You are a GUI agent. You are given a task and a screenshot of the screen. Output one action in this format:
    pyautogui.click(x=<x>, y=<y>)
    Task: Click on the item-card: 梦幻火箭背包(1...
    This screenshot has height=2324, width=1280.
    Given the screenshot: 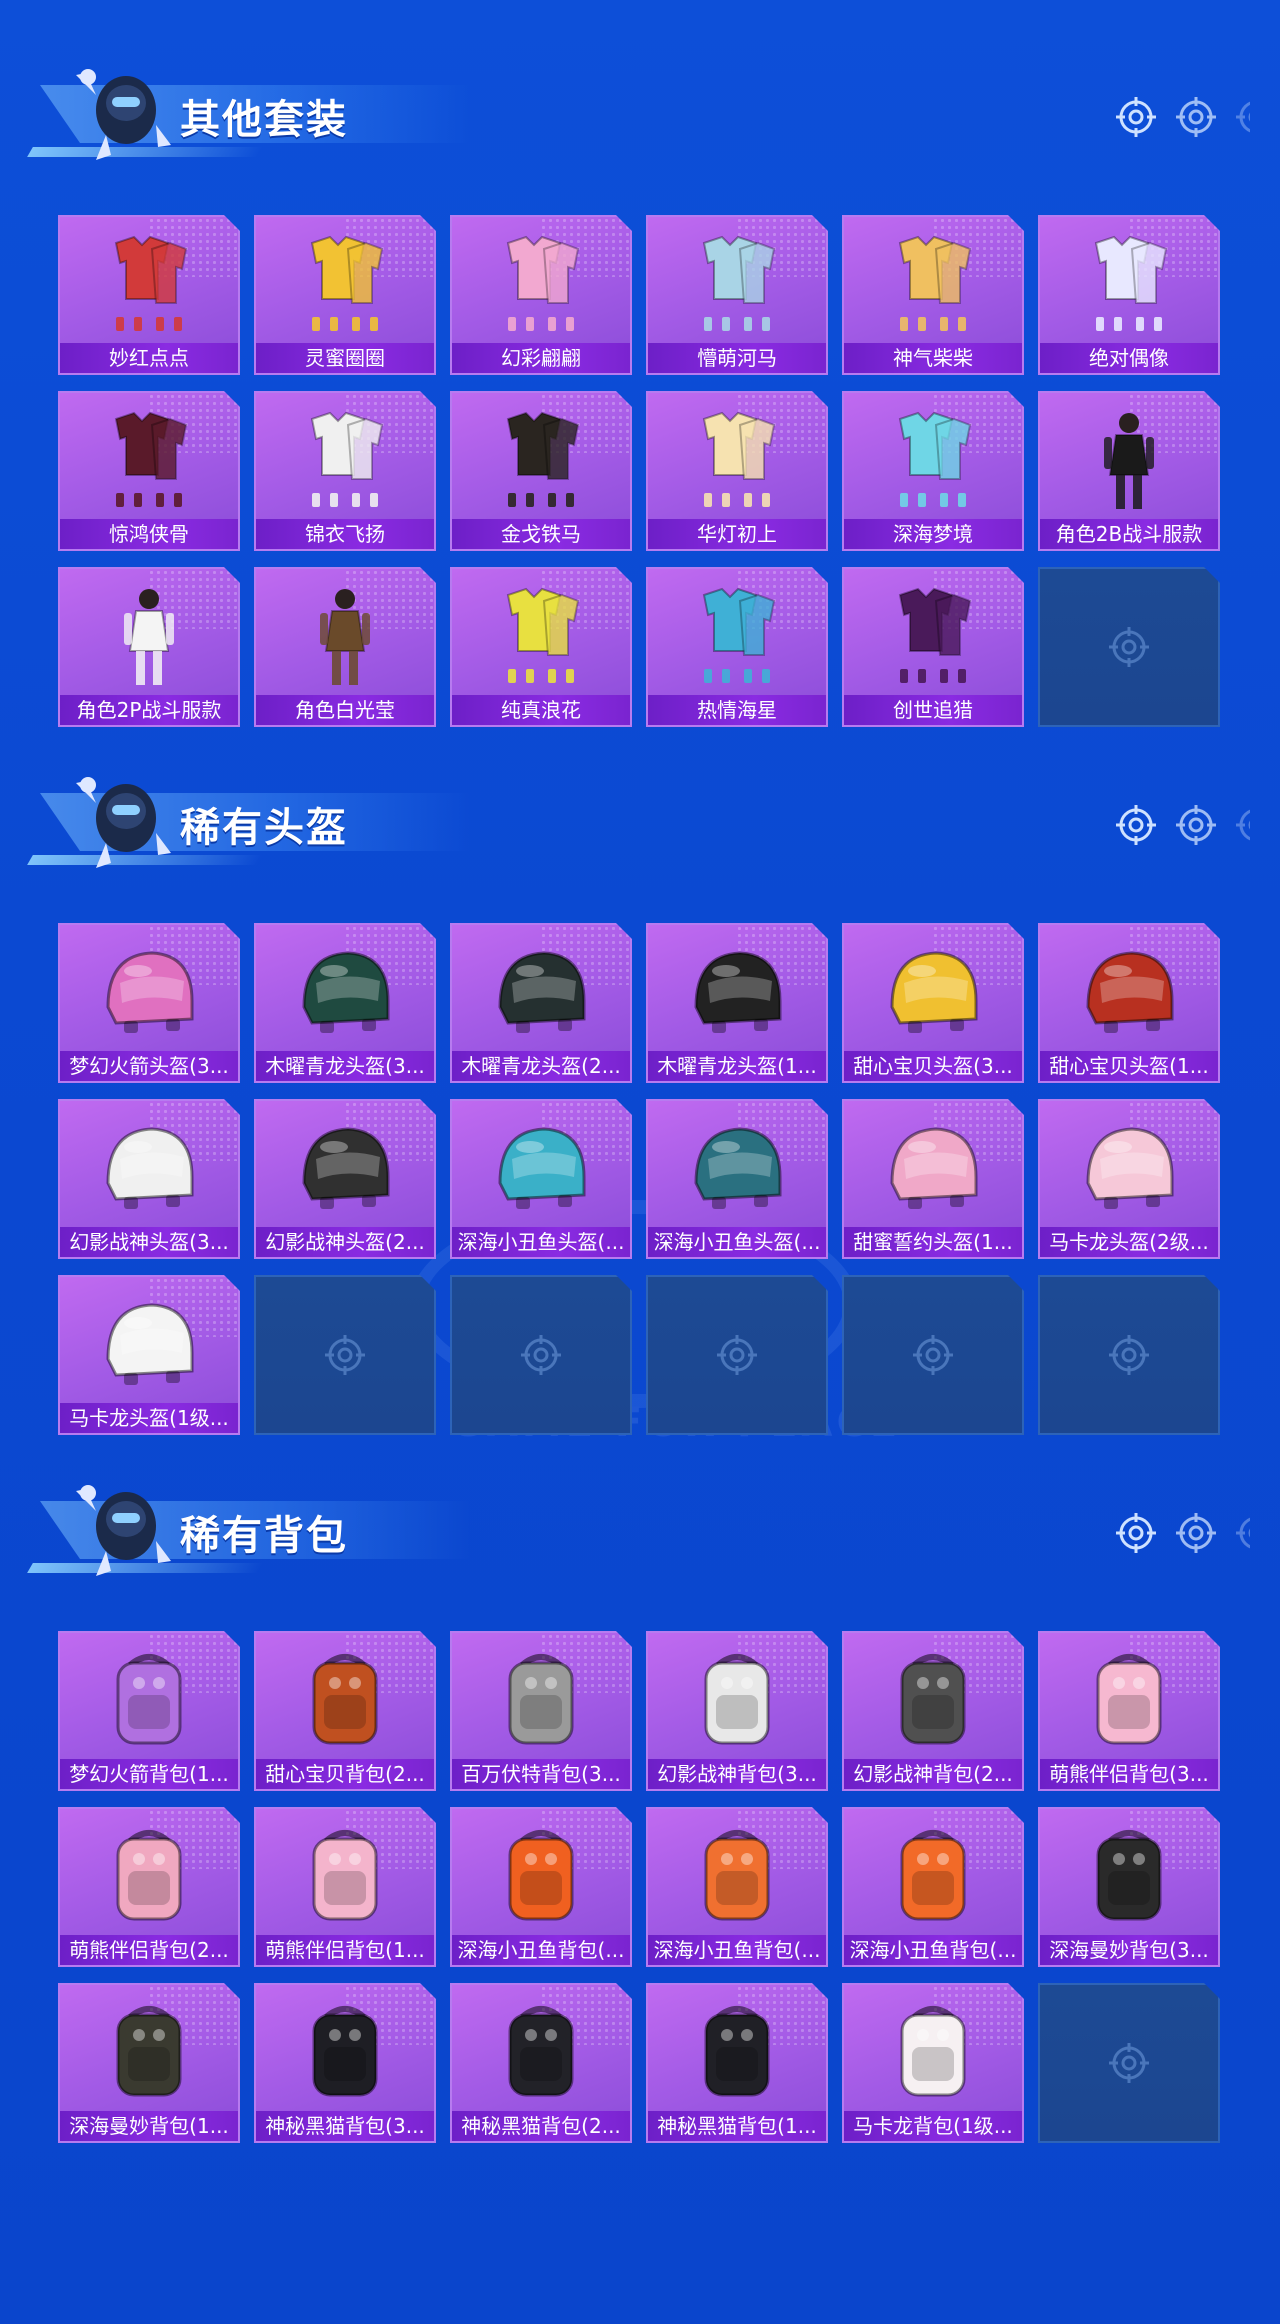 What is the action you would take?
    pyautogui.click(x=149, y=1711)
    